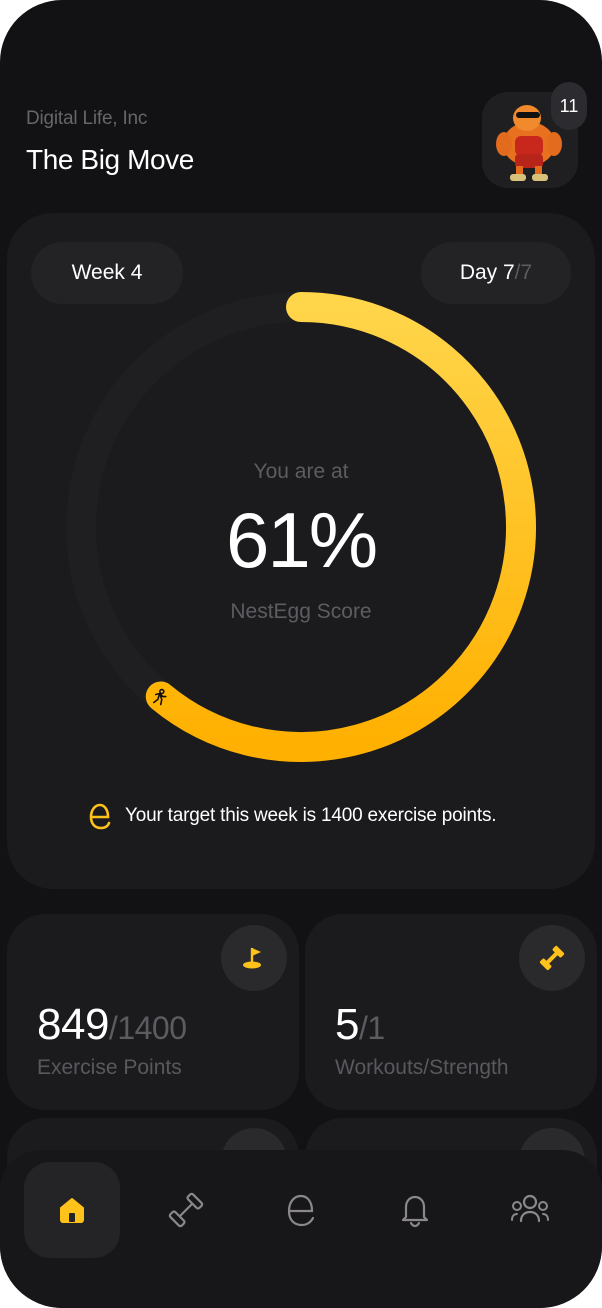 The image size is (602, 1308). I want to click on exercise-points-value: 849/1400, so click(112, 1025).